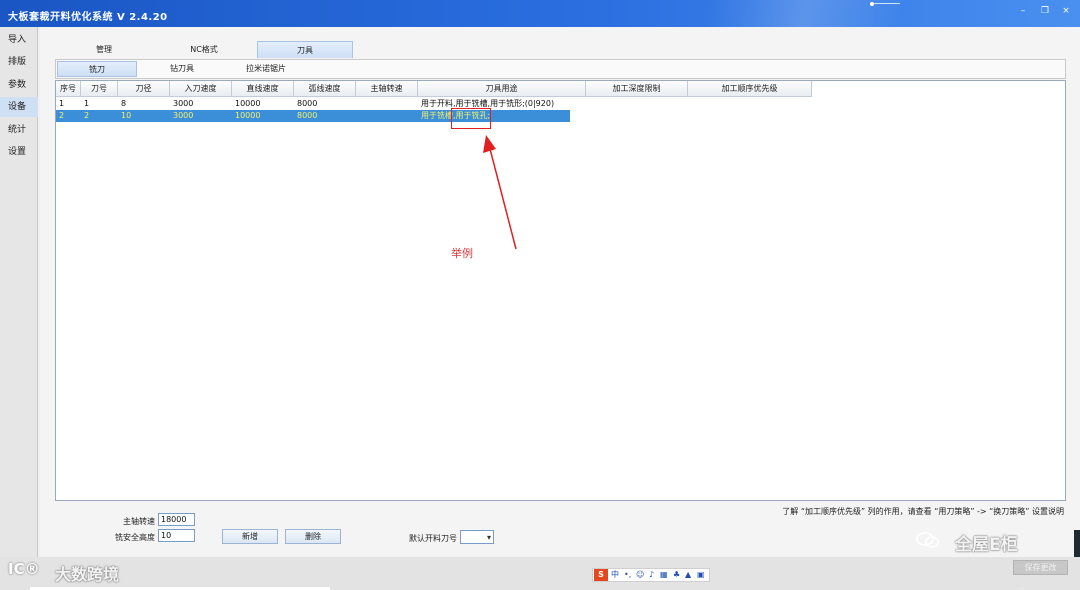 This screenshot has width=1080, height=590. I want to click on delete-tool-button: 删除, so click(313, 536).